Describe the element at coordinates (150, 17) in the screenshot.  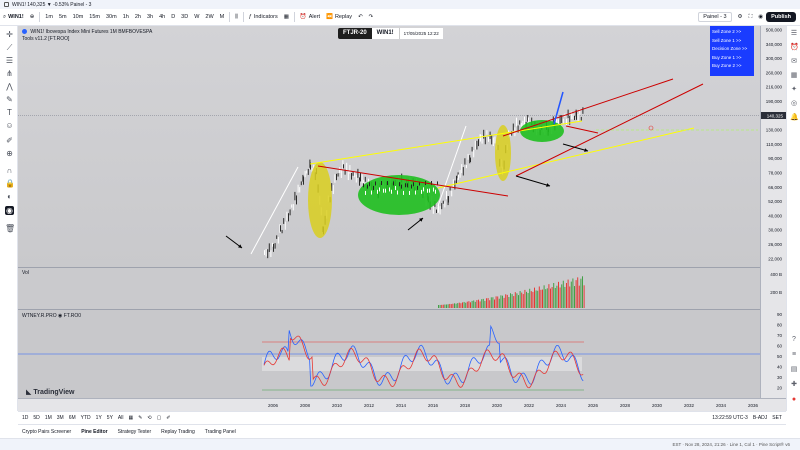
I see `timeframe-3h: 3h` at that location.